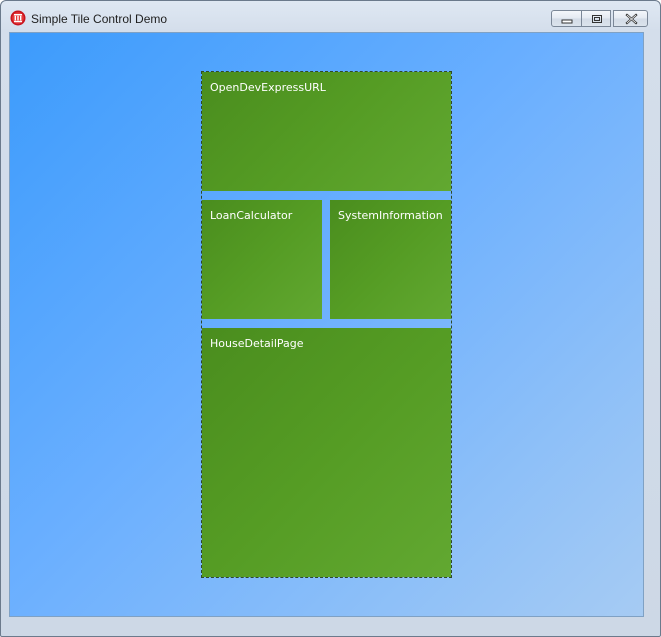 Image resolution: width=661 pixels, height=637 pixels. I want to click on devexpress-logo-icon, so click(18, 18).